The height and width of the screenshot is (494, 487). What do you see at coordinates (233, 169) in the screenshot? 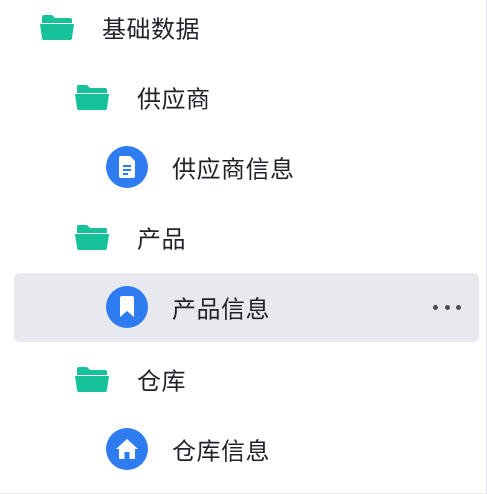
I see `tree-node-label: 供应商信息` at bounding box center [233, 169].